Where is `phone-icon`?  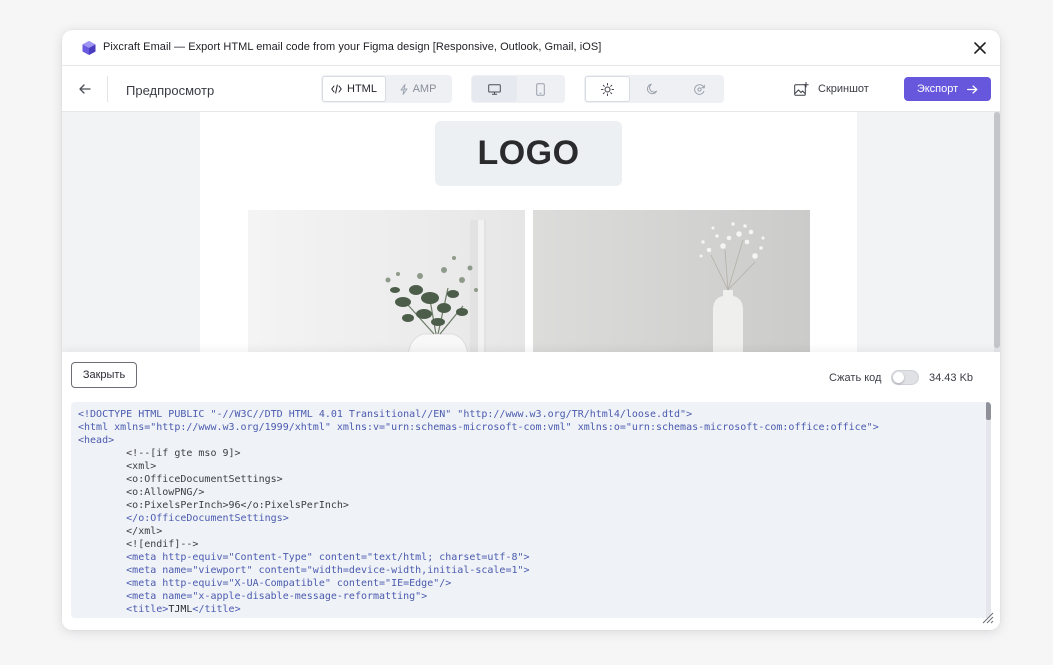 phone-icon is located at coordinates (540, 89).